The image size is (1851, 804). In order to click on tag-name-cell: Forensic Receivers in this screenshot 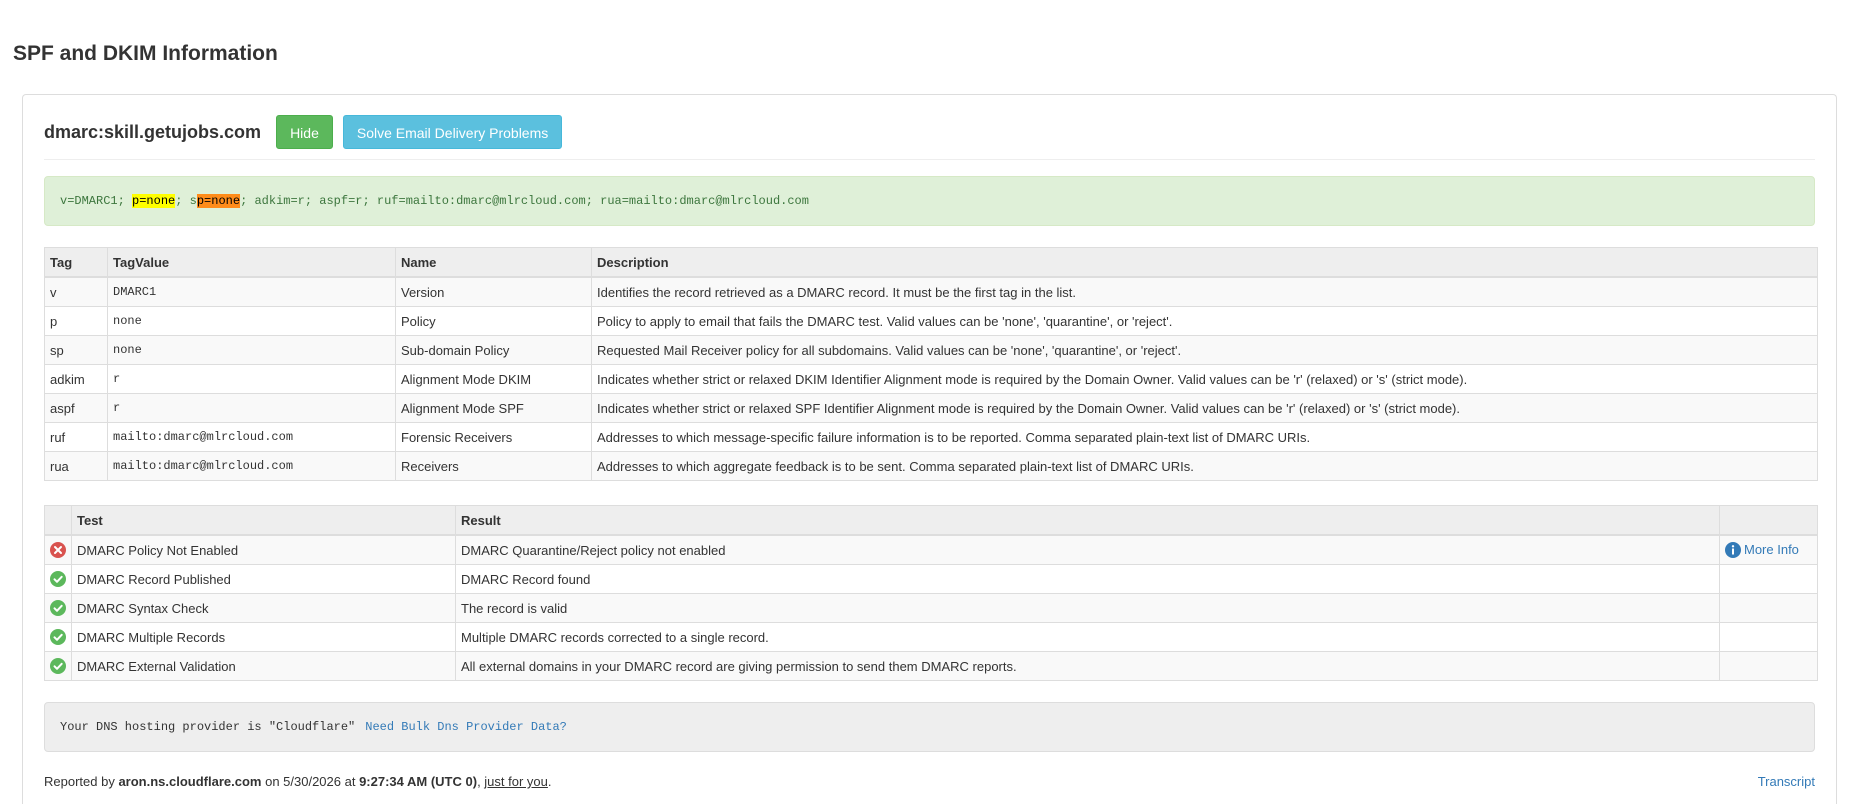, I will do `click(493, 437)`.